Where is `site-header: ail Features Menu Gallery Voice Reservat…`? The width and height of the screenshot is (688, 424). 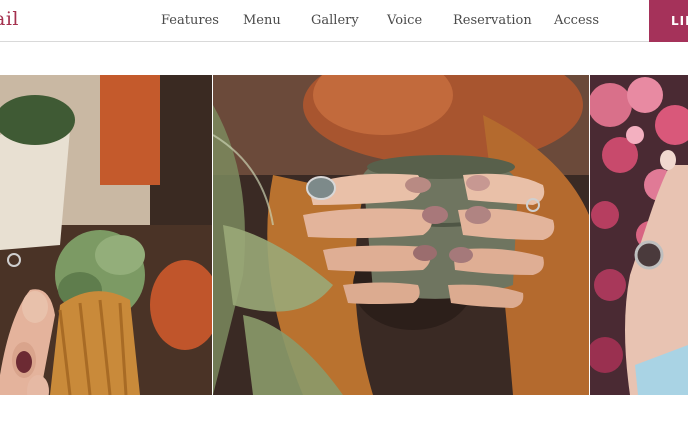 site-header: ail Features Menu Gallery Voice Reservat… is located at coordinates (344, 21).